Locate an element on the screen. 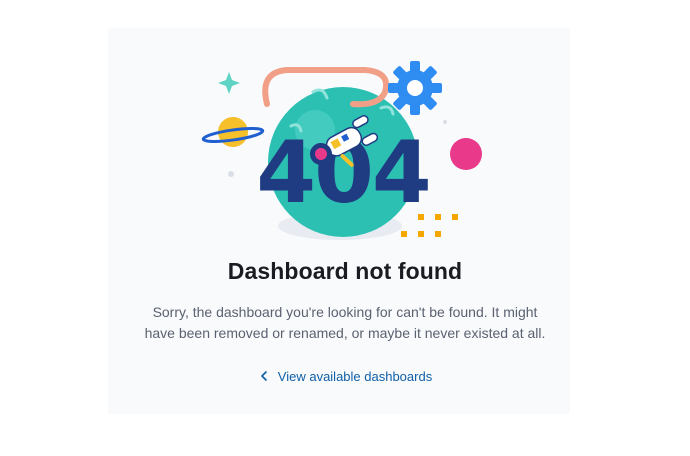 The width and height of the screenshot is (690, 456). pink-planet is located at coordinates (466, 154).